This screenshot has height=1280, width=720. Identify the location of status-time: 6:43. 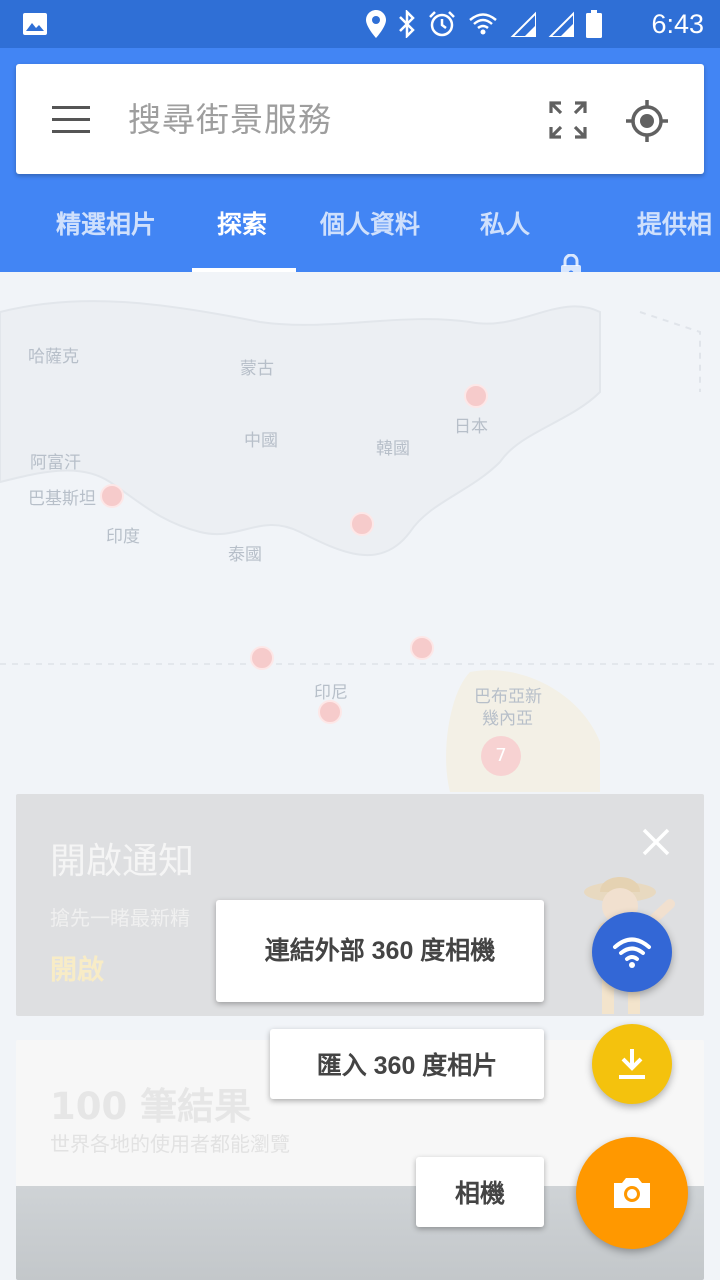
(677, 24).